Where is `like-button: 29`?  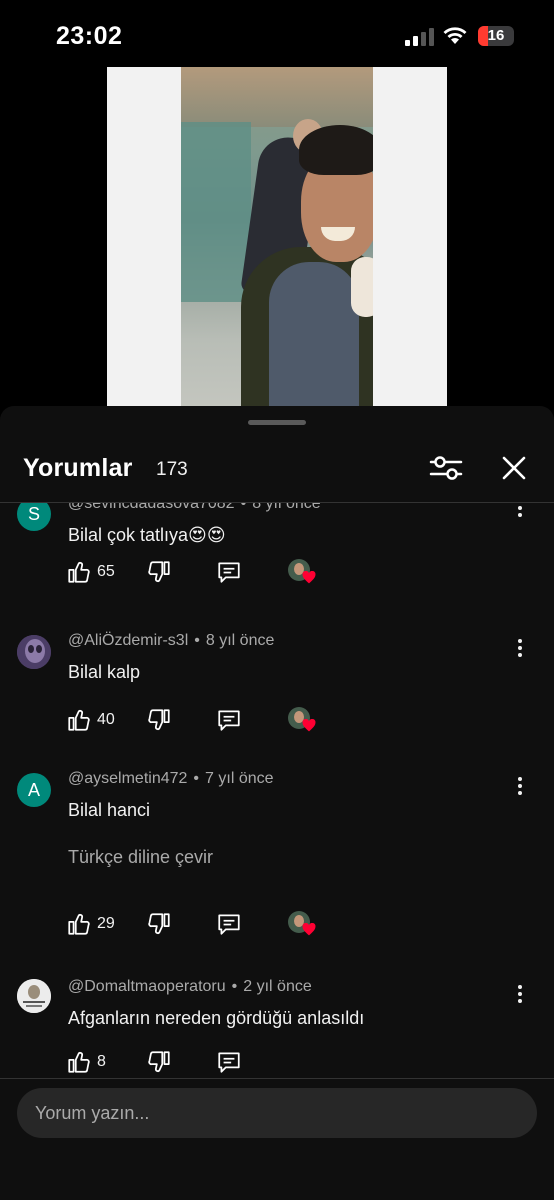
like-button: 29 is located at coordinates (90, 926).